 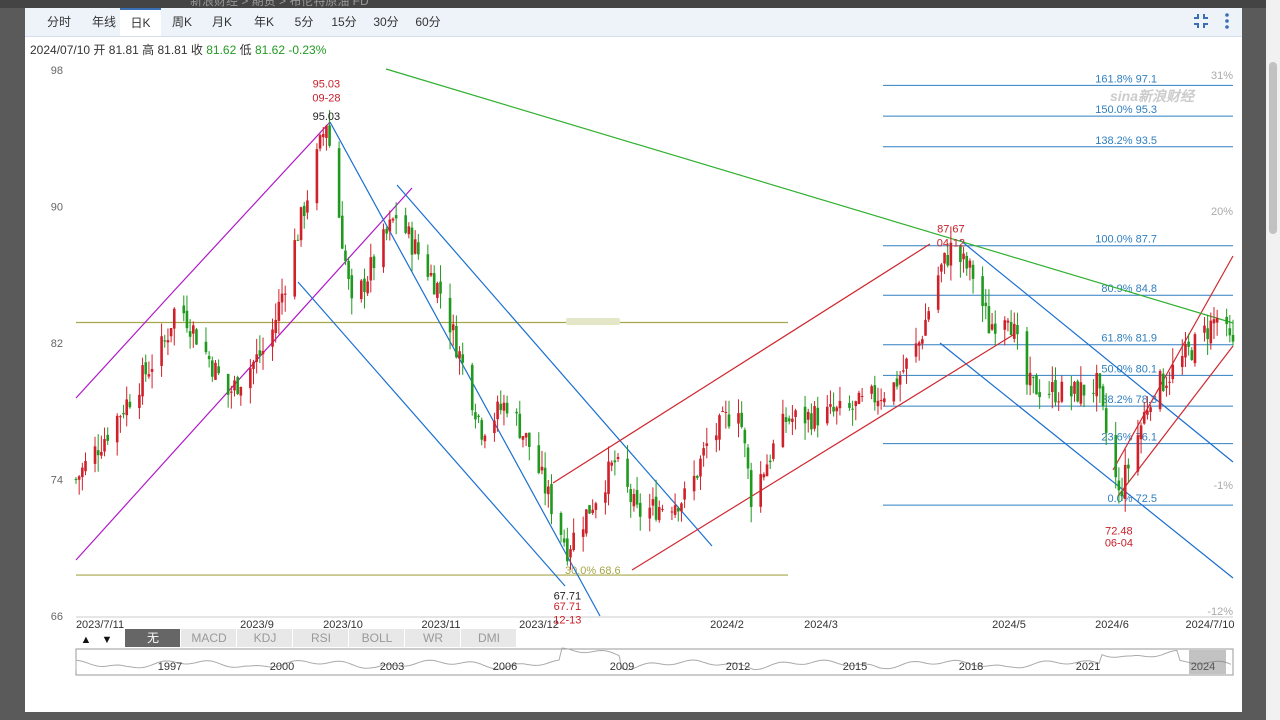 What do you see at coordinates (377, 638) in the screenshot?
I see `indicator-tab-boll: BOLL` at bounding box center [377, 638].